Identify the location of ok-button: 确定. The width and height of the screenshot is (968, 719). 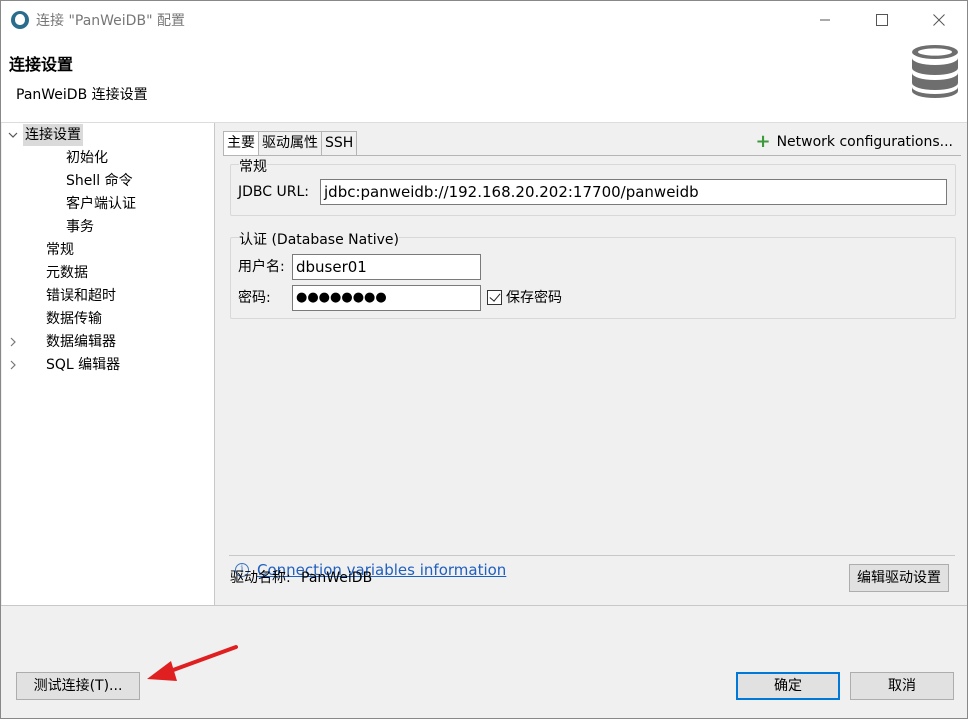
(788, 686).